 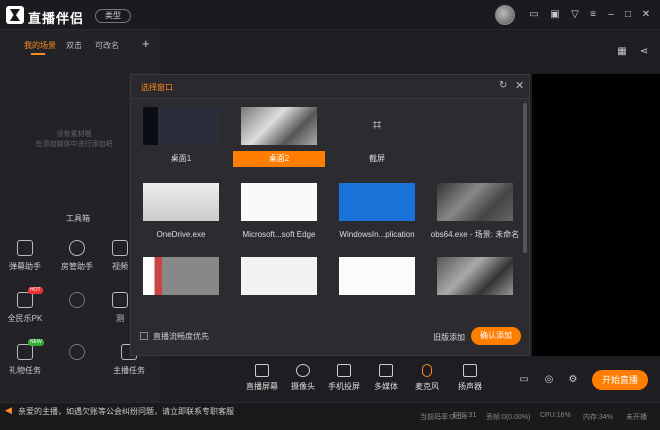 What do you see at coordinates (181, 234) in the screenshot?
I see `item-label: OneDrive.exe` at bounding box center [181, 234].